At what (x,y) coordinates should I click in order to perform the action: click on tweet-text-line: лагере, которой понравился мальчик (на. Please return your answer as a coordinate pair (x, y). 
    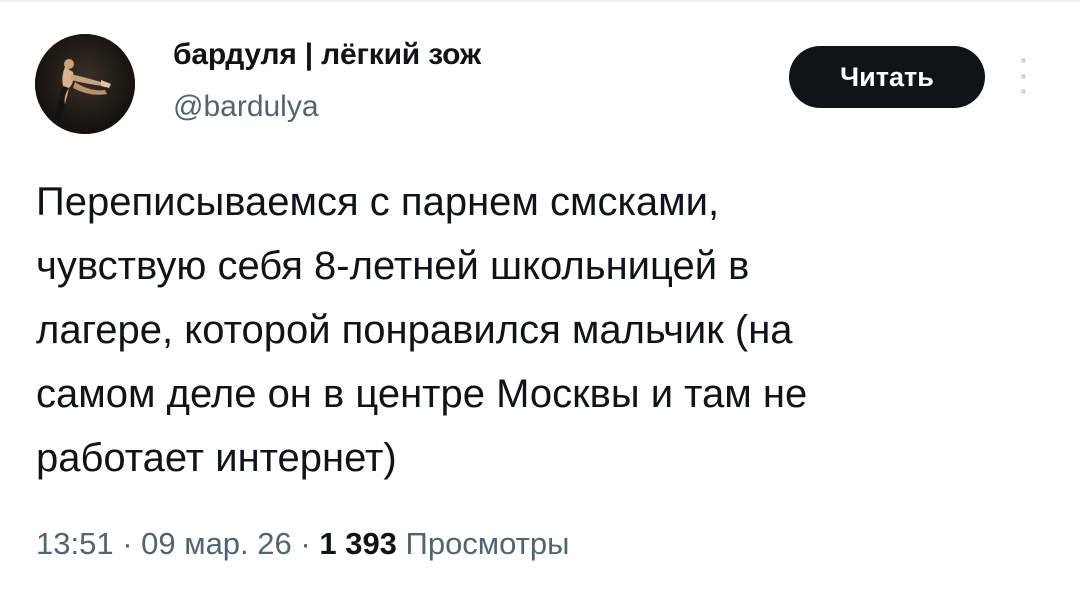
    Looking at the image, I should click on (414, 330).